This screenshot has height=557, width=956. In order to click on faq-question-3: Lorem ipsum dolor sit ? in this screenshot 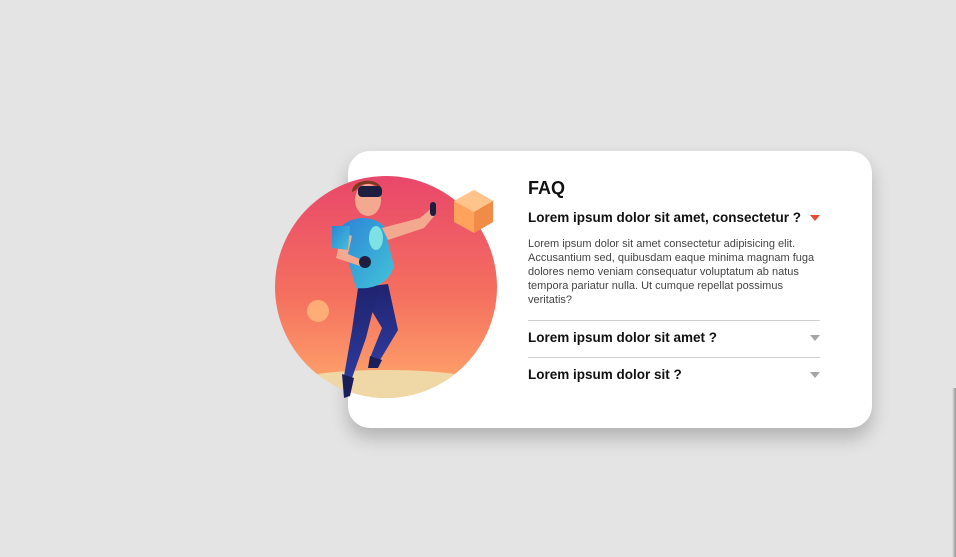, I will do `click(674, 375)`.